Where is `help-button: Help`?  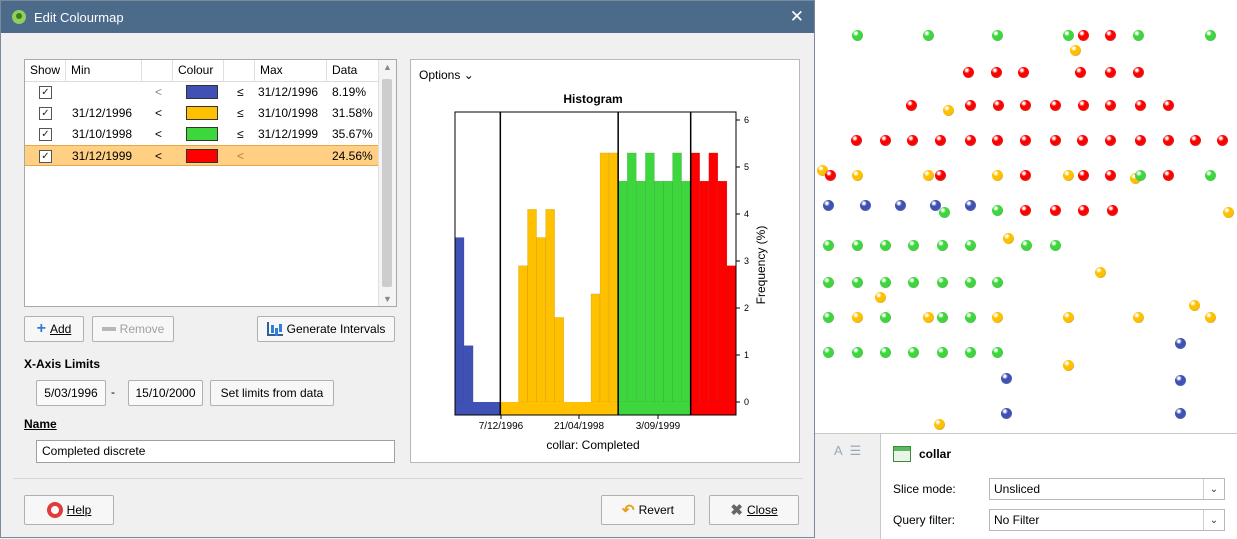
help-button: Help is located at coordinates (69, 510).